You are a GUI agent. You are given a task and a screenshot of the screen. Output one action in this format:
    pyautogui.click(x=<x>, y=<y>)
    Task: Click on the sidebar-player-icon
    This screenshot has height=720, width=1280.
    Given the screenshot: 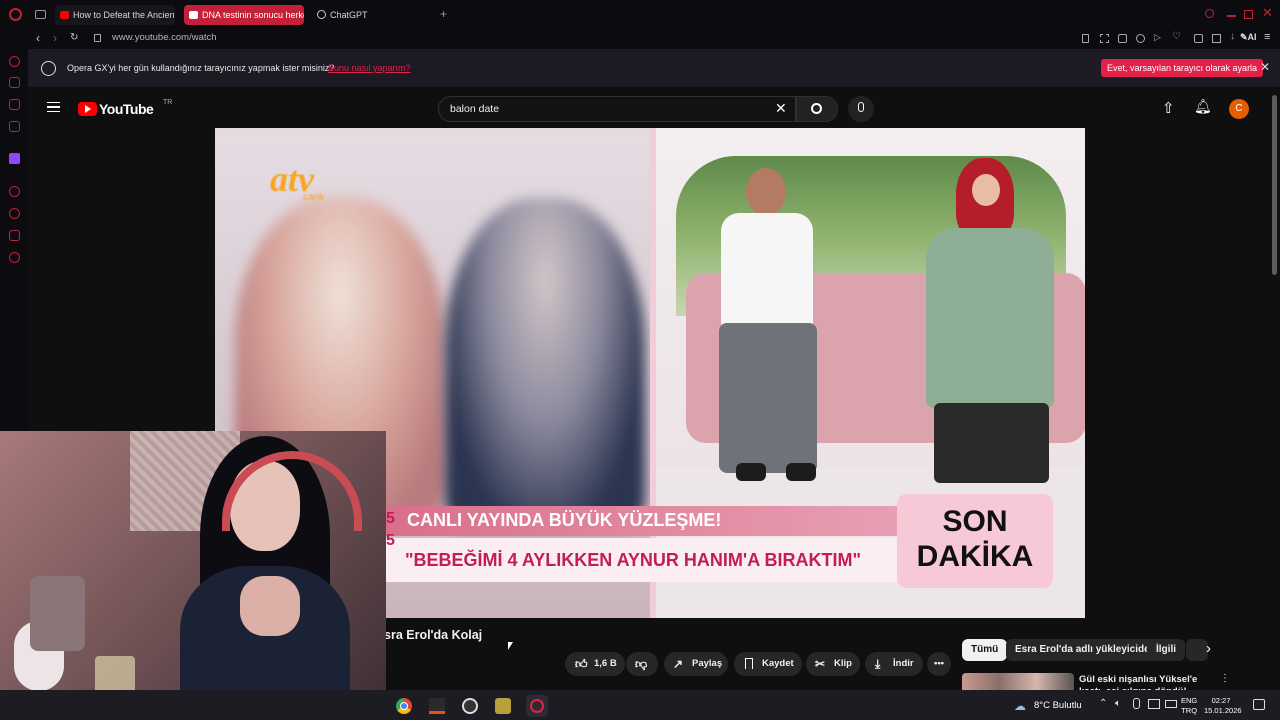 What is the action you would take?
    pyautogui.click(x=14, y=191)
    